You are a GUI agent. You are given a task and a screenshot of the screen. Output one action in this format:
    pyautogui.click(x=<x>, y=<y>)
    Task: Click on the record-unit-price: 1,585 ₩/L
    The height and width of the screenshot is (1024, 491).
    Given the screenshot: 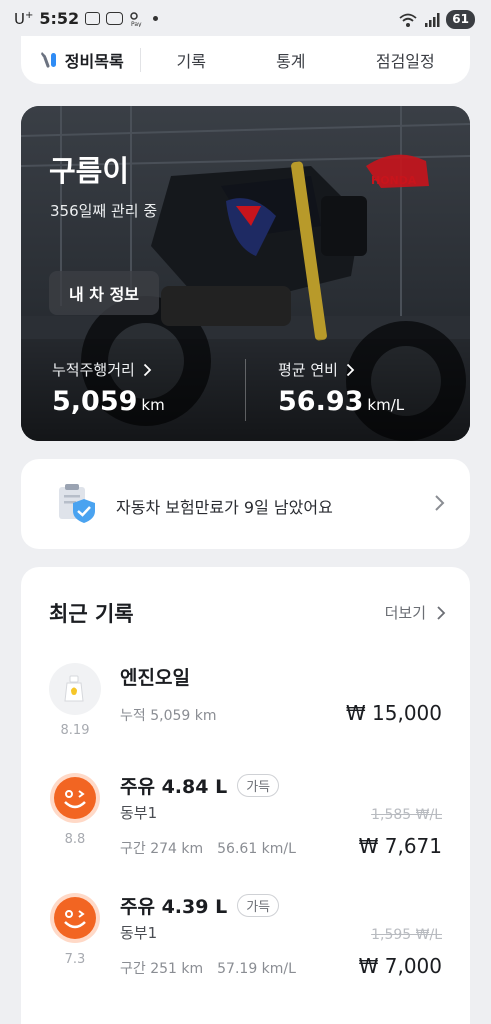 What is the action you would take?
    pyautogui.click(x=406, y=815)
    